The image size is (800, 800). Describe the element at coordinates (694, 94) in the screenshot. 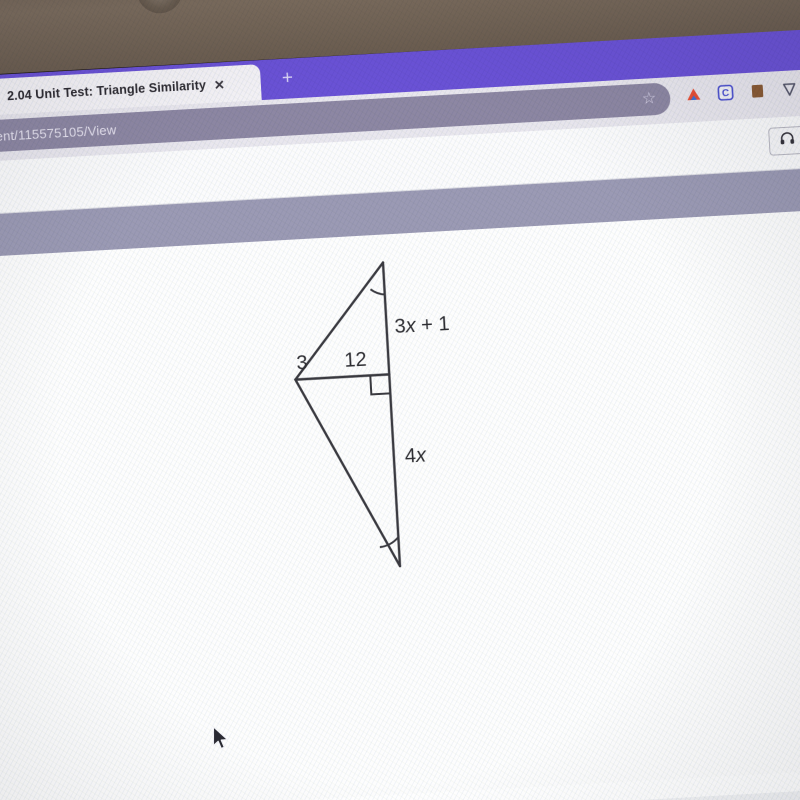

I see `google-drive-icon` at that location.